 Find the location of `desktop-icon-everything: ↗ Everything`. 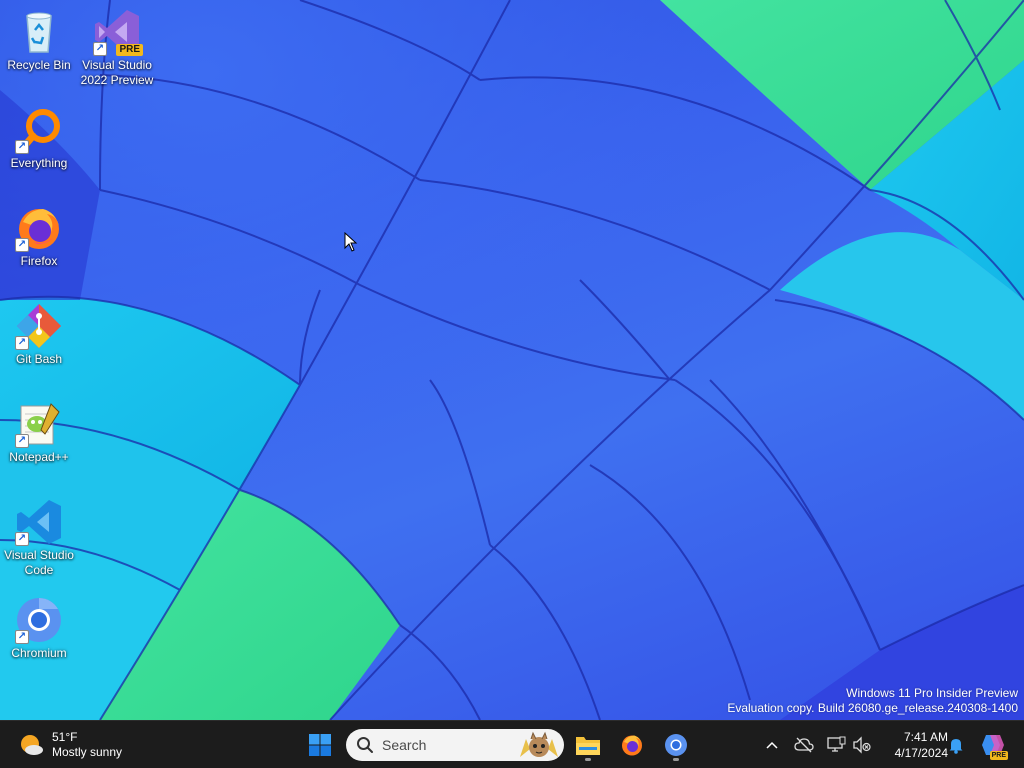

desktop-icon-everything: ↗ Everything is located at coordinates (39, 138).